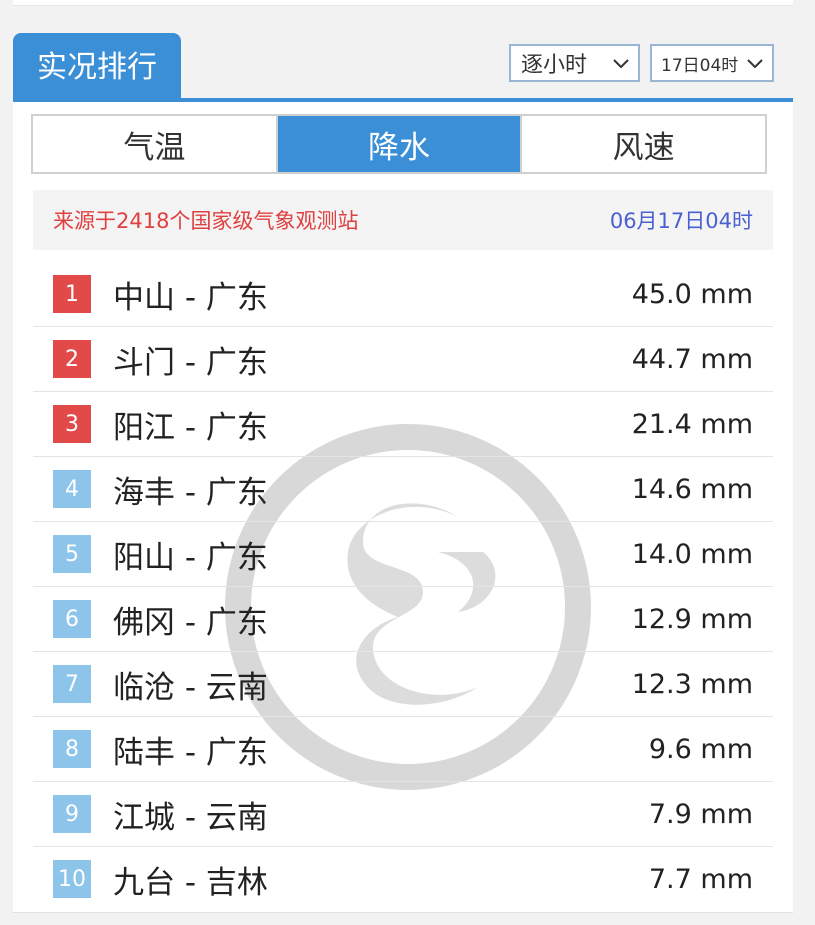  Describe the element at coordinates (403, 489) in the screenshot. I see `ranking-row: 4 海丰 - 广东 14.6 mm` at that location.